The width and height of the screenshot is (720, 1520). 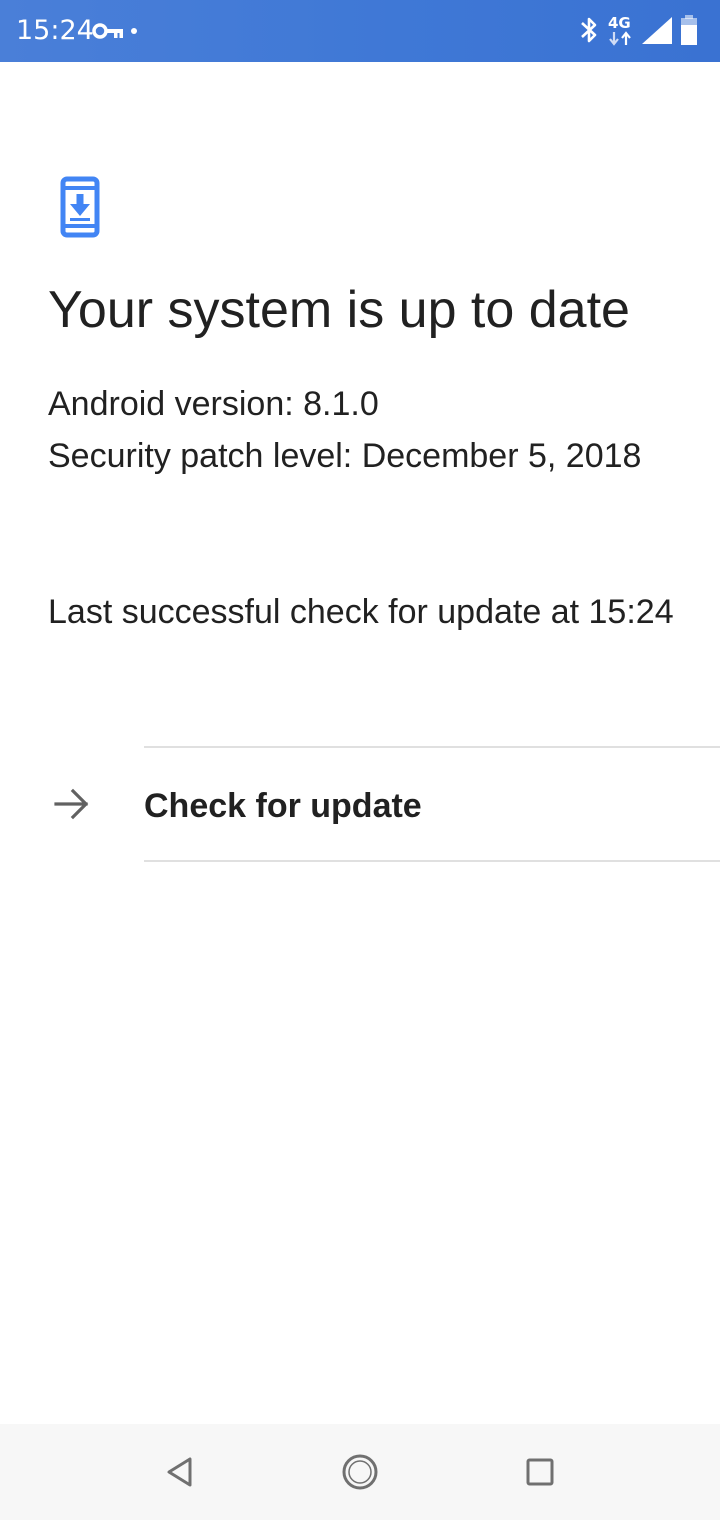 What do you see at coordinates (360, 31) in the screenshot?
I see `status-bar: 15:24 4G` at bounding box center [360, 31].